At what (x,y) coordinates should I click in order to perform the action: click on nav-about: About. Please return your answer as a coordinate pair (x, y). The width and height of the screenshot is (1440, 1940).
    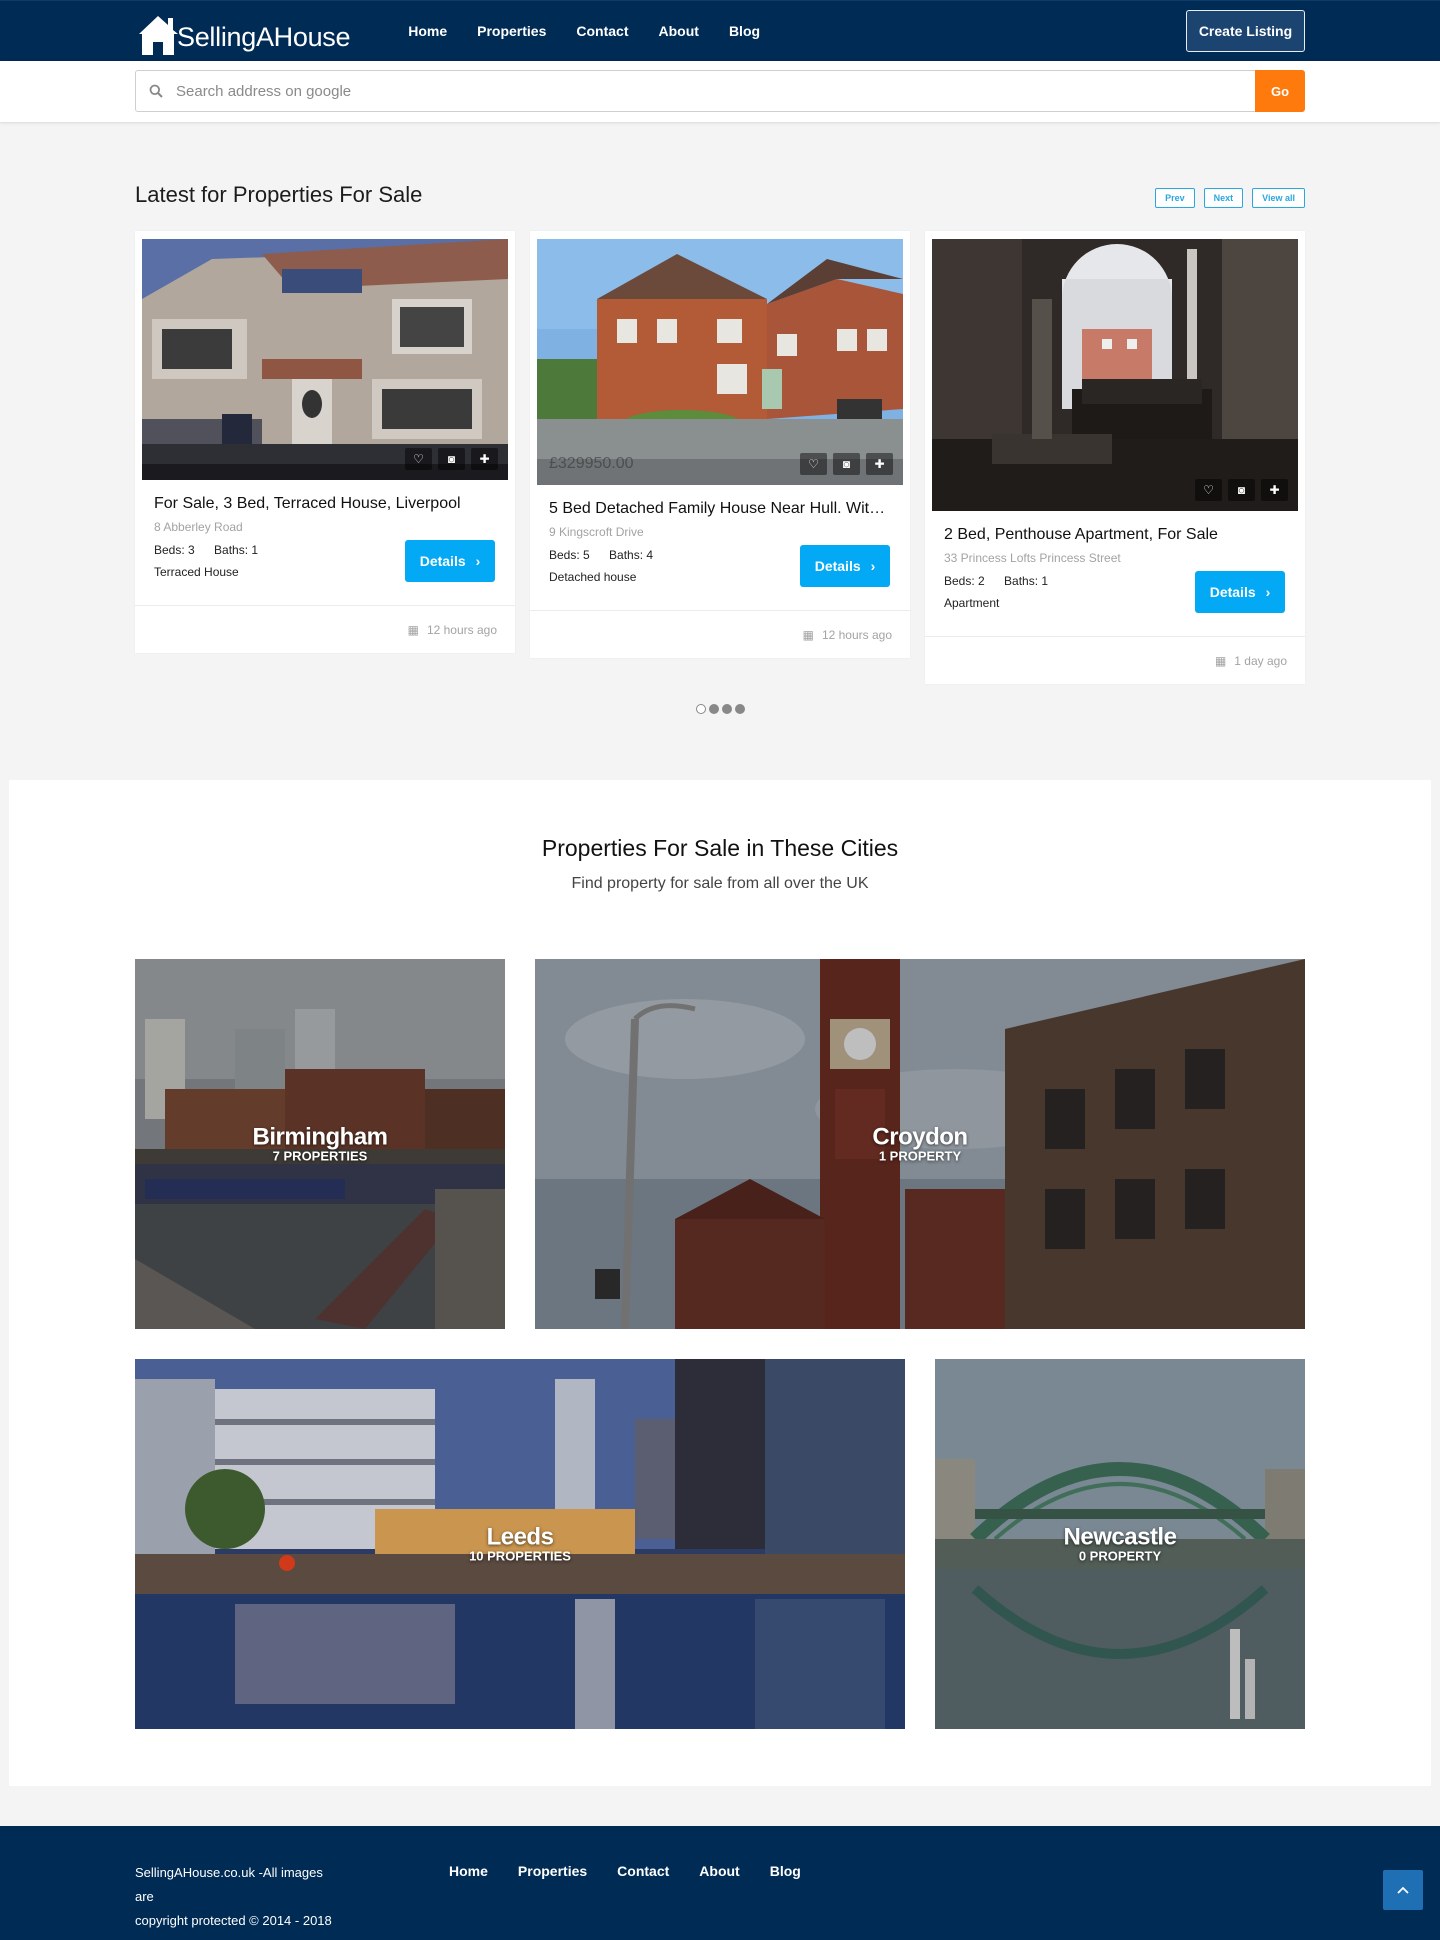
    Looking at the image, I should click on (679, 31).